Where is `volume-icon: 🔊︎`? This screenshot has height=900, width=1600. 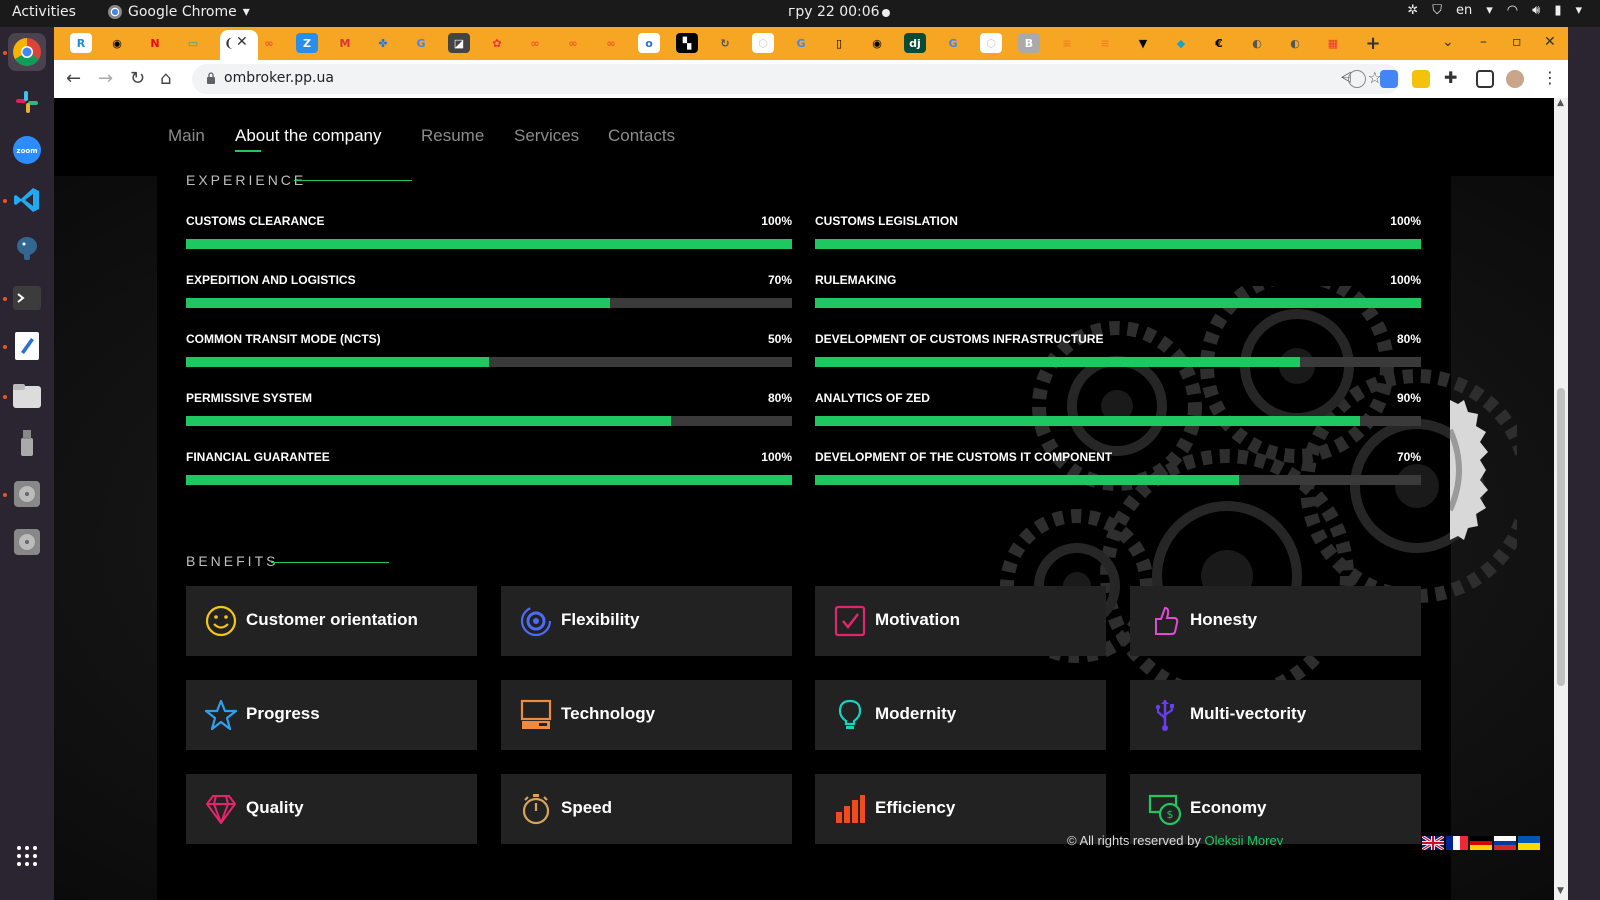
volume-icon: 🔊︎ is located at coordinates (1536, 10).